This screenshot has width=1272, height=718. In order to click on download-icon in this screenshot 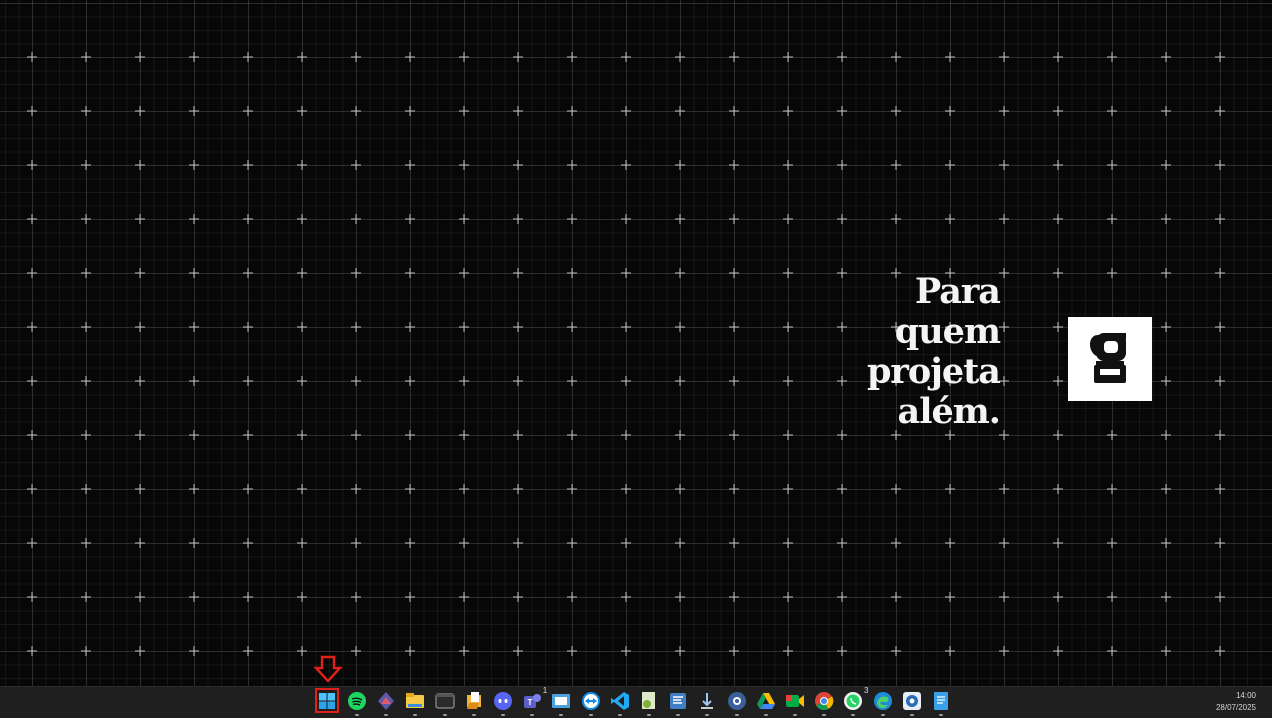, I will do `click(707, 701)`.